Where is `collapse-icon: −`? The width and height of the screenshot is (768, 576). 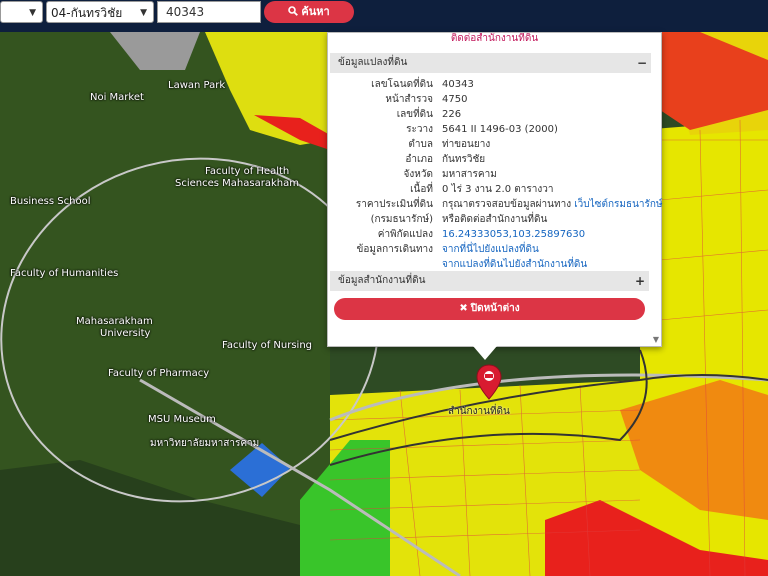 collapse-icon: − is located at coordinates (642, 63).